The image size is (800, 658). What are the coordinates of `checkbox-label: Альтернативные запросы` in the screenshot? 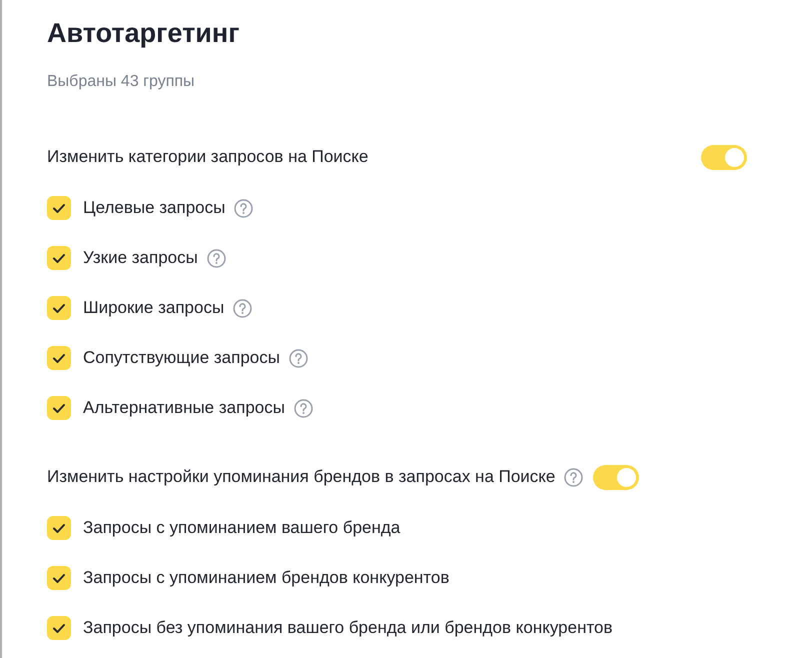 It's located at (184, 408).